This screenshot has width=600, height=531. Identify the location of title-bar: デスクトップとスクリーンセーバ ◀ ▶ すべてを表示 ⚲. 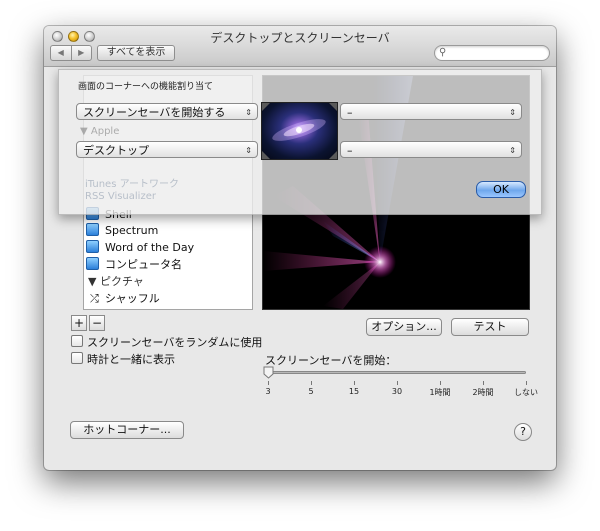
(300, 46).